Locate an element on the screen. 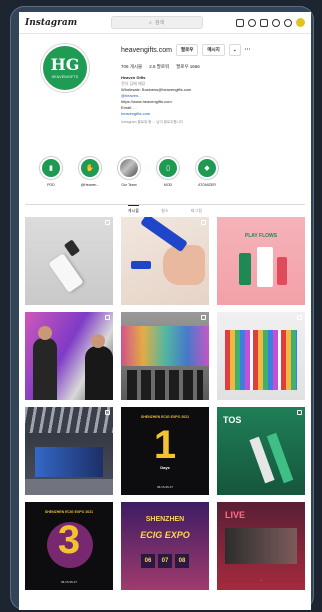  countdown-caption: Days is located at coordinates (165, 467).